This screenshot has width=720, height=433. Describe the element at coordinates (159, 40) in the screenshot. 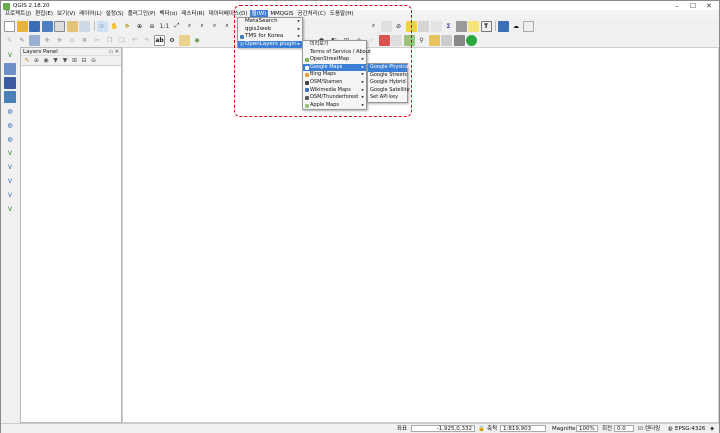

I see `label-icon: ab` at that location.